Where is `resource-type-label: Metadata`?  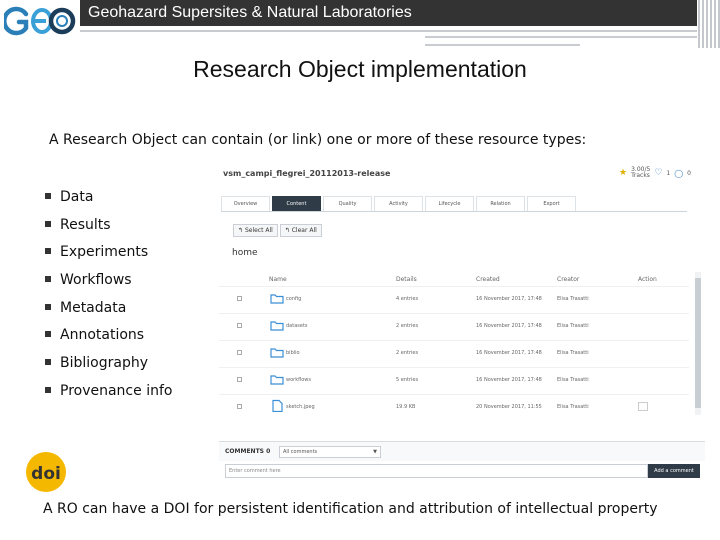 resource-type-label: Metadata is located at coordinates (93, 307).